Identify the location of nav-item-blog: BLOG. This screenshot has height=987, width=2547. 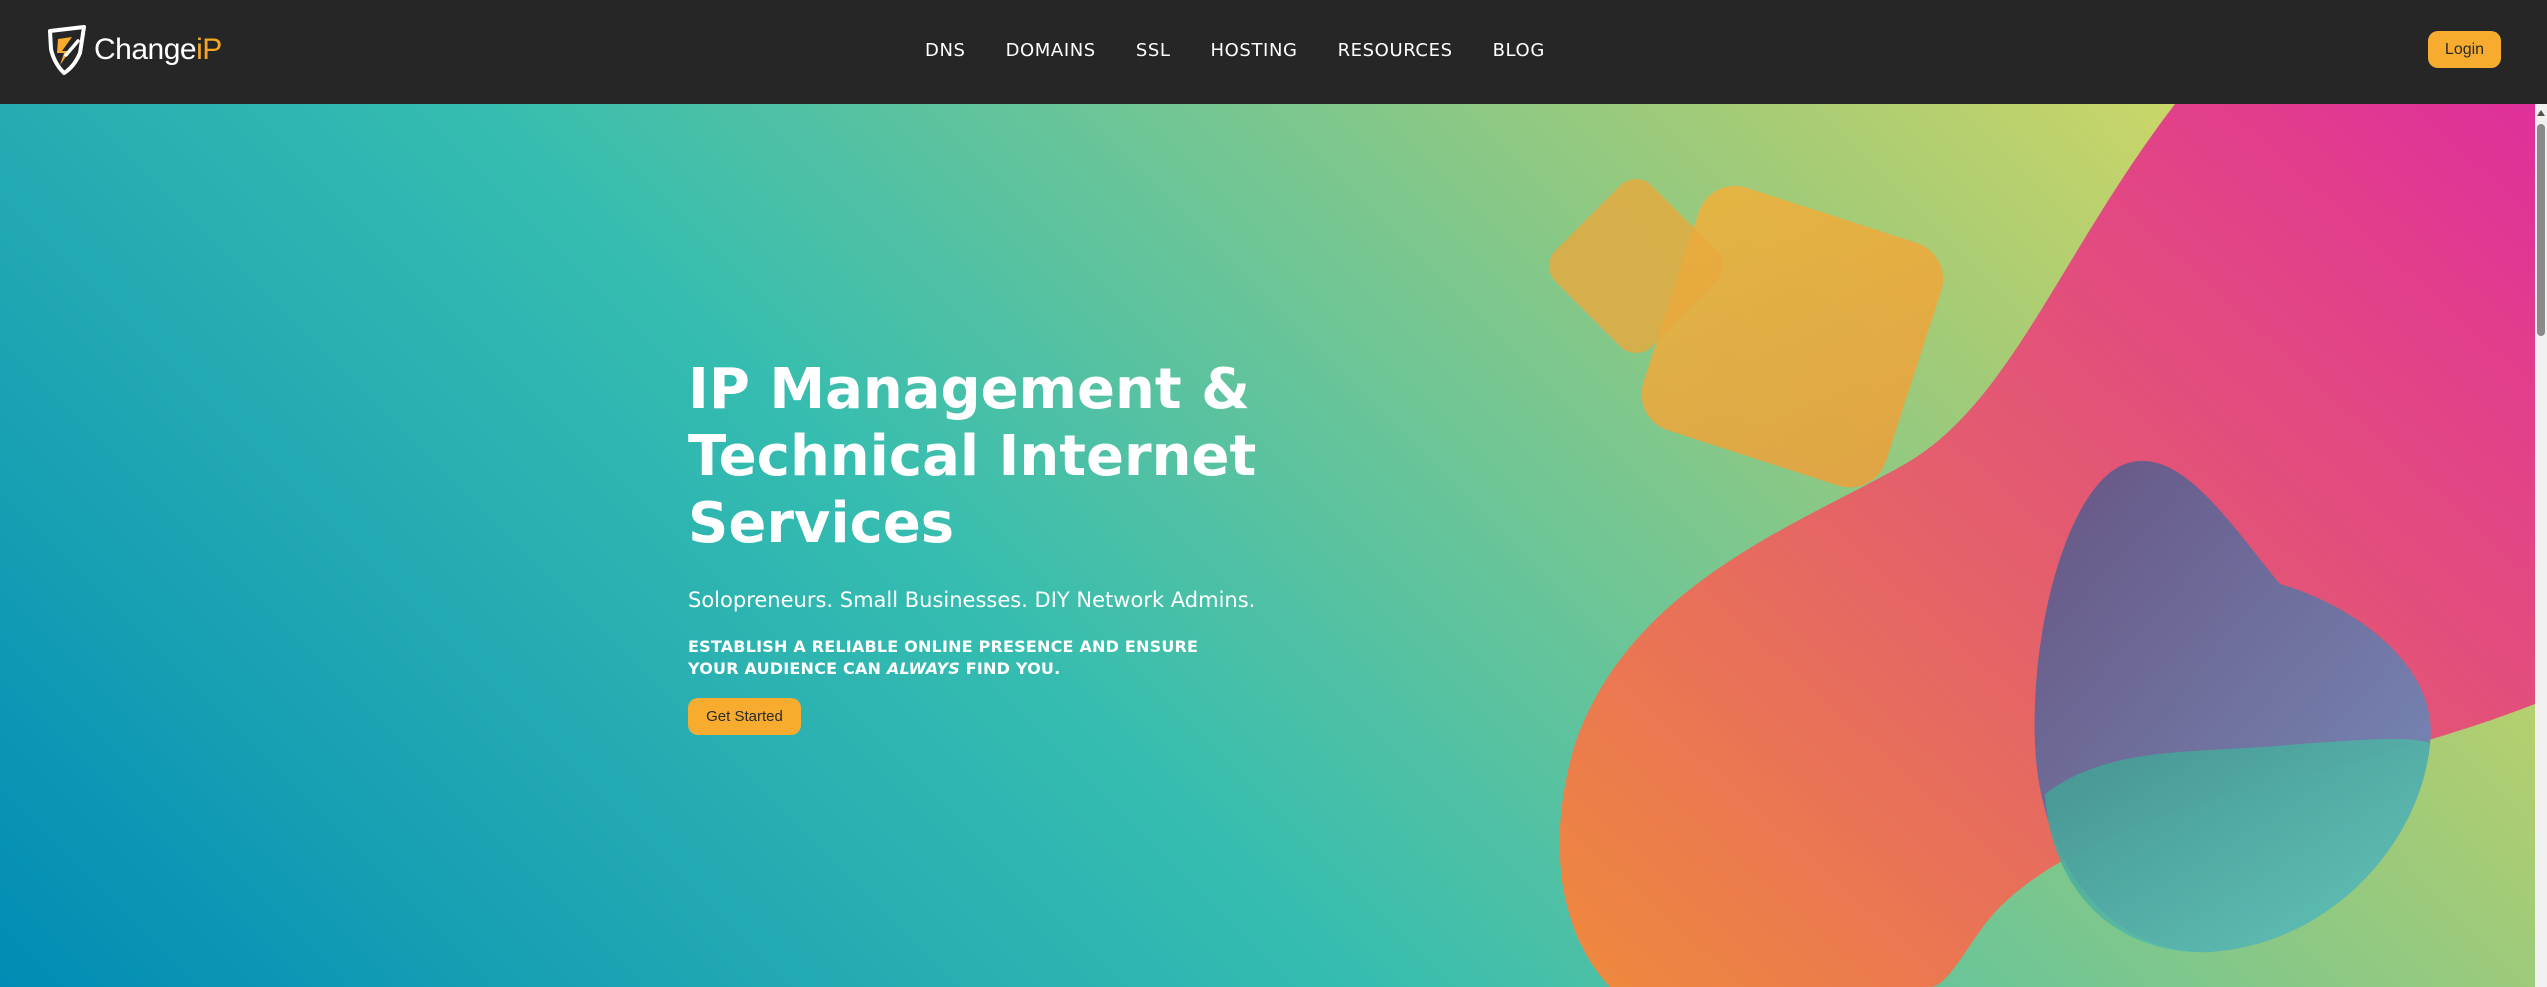
(1519, 50).